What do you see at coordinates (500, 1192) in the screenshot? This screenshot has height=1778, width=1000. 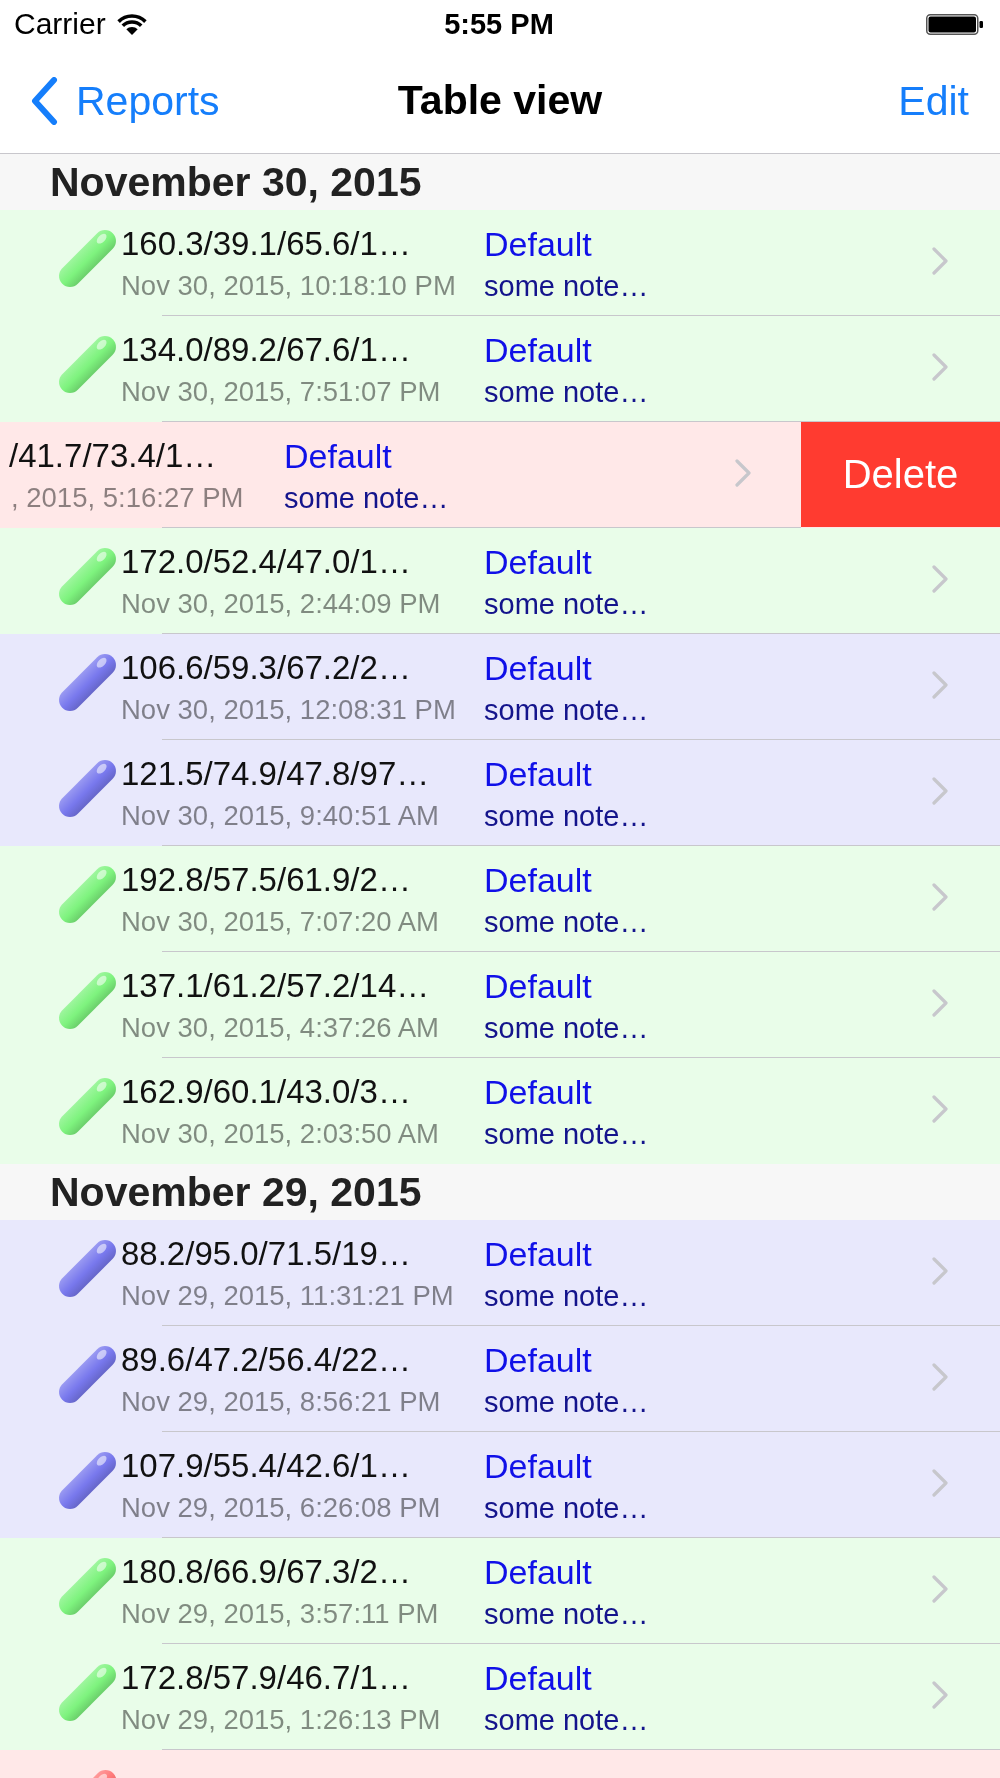 I see `section-header: November 29, 2015` at bounding box center [500, 1192].